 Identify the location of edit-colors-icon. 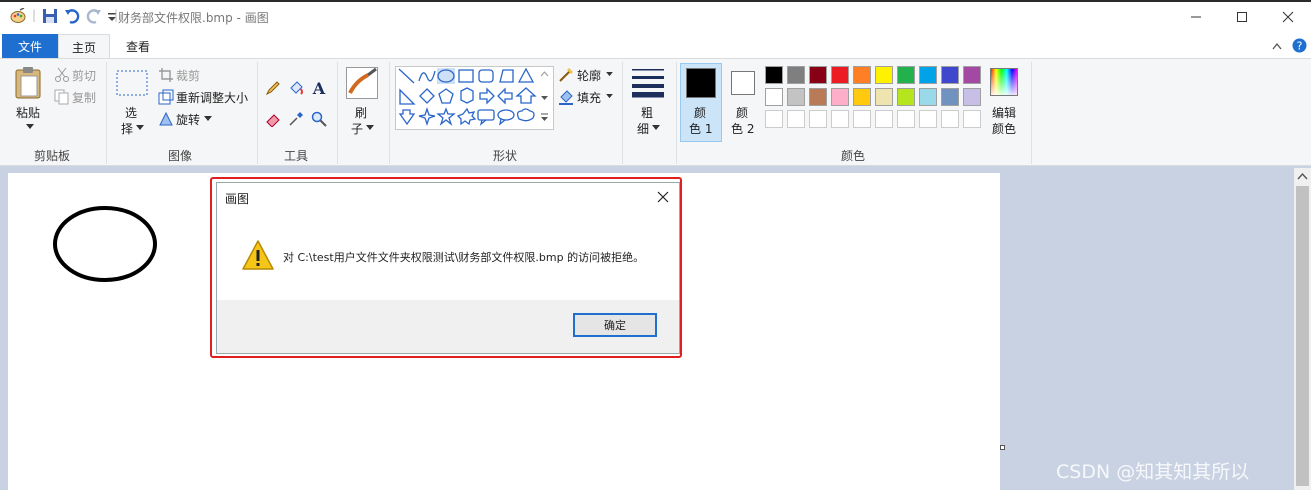
(1004, 82).